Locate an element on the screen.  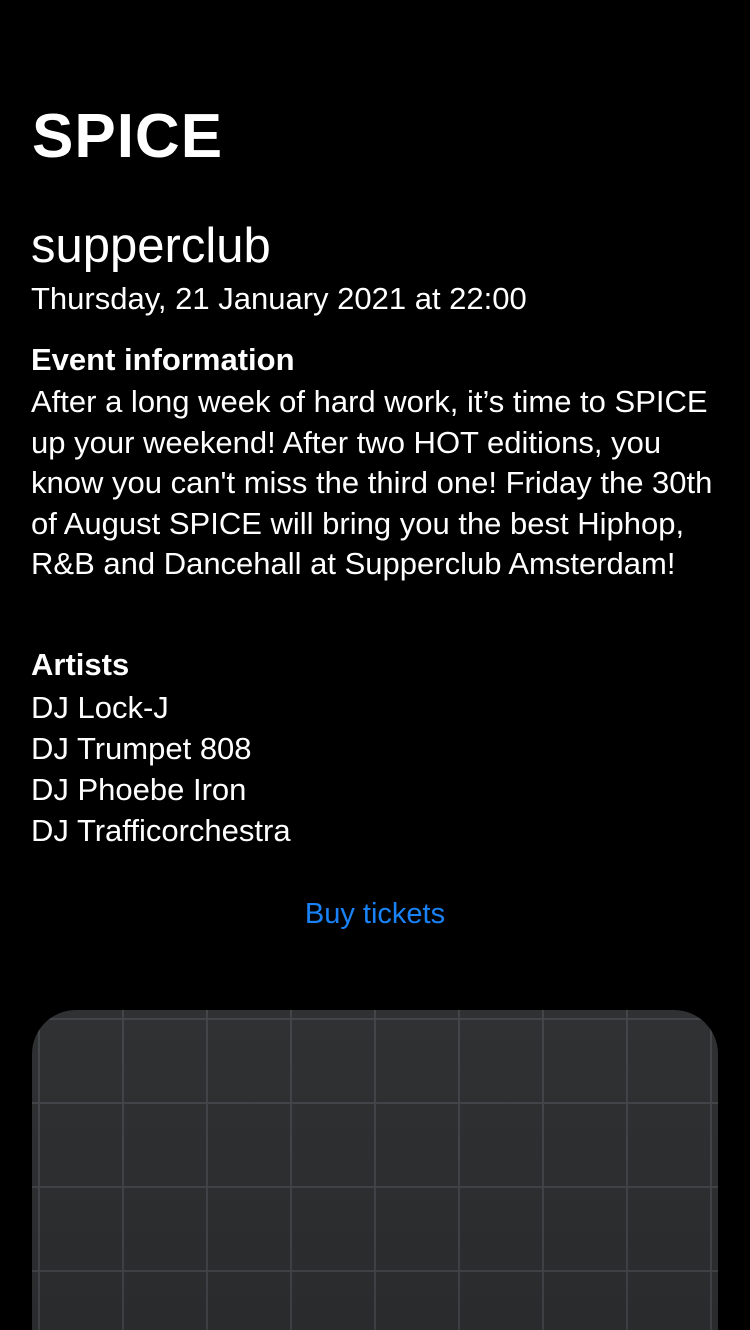
artist-item: DJ Trafficorchestra is located at coordinates (161, 830).